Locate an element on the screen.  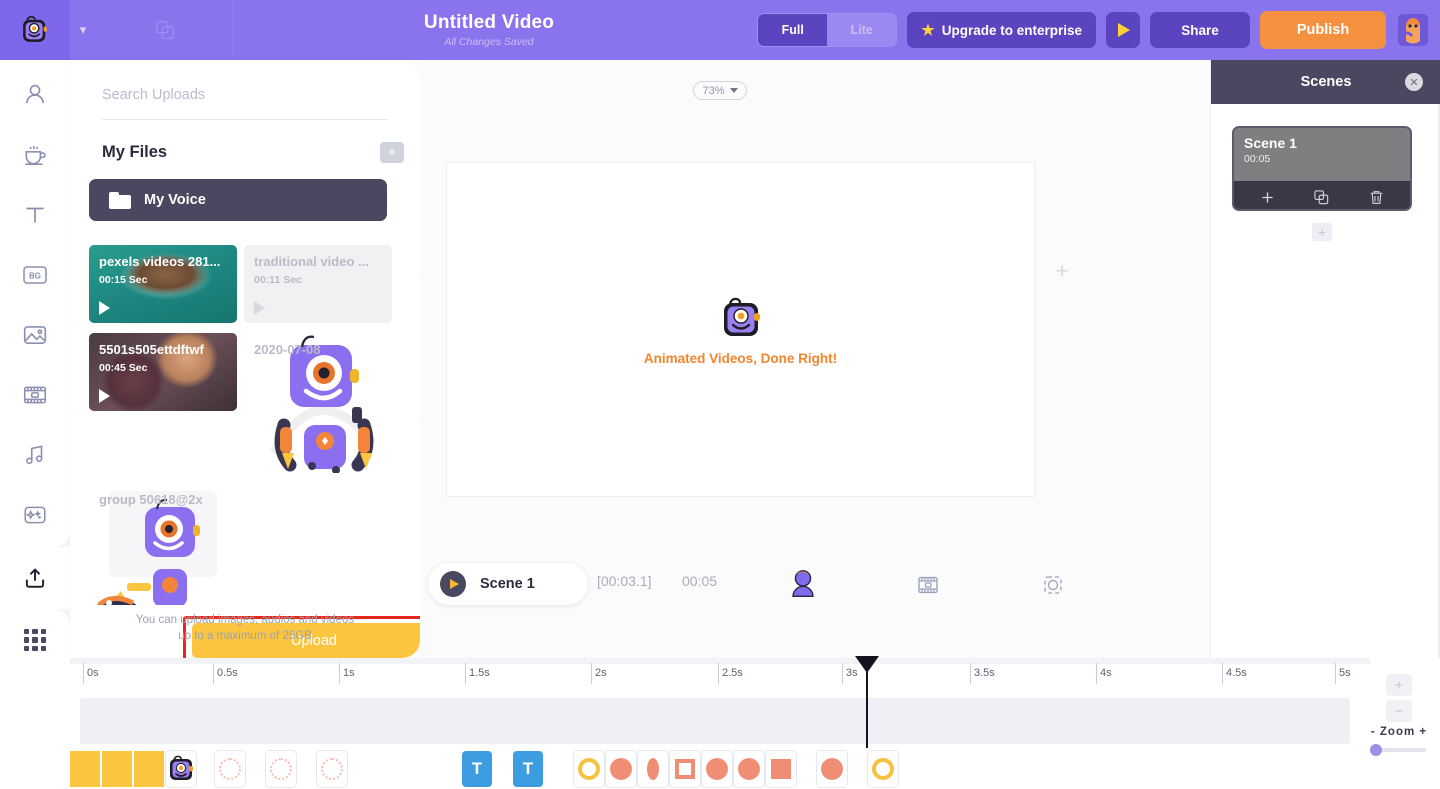
upload-item: group 50618@2x is located at coordinates (163, 544).